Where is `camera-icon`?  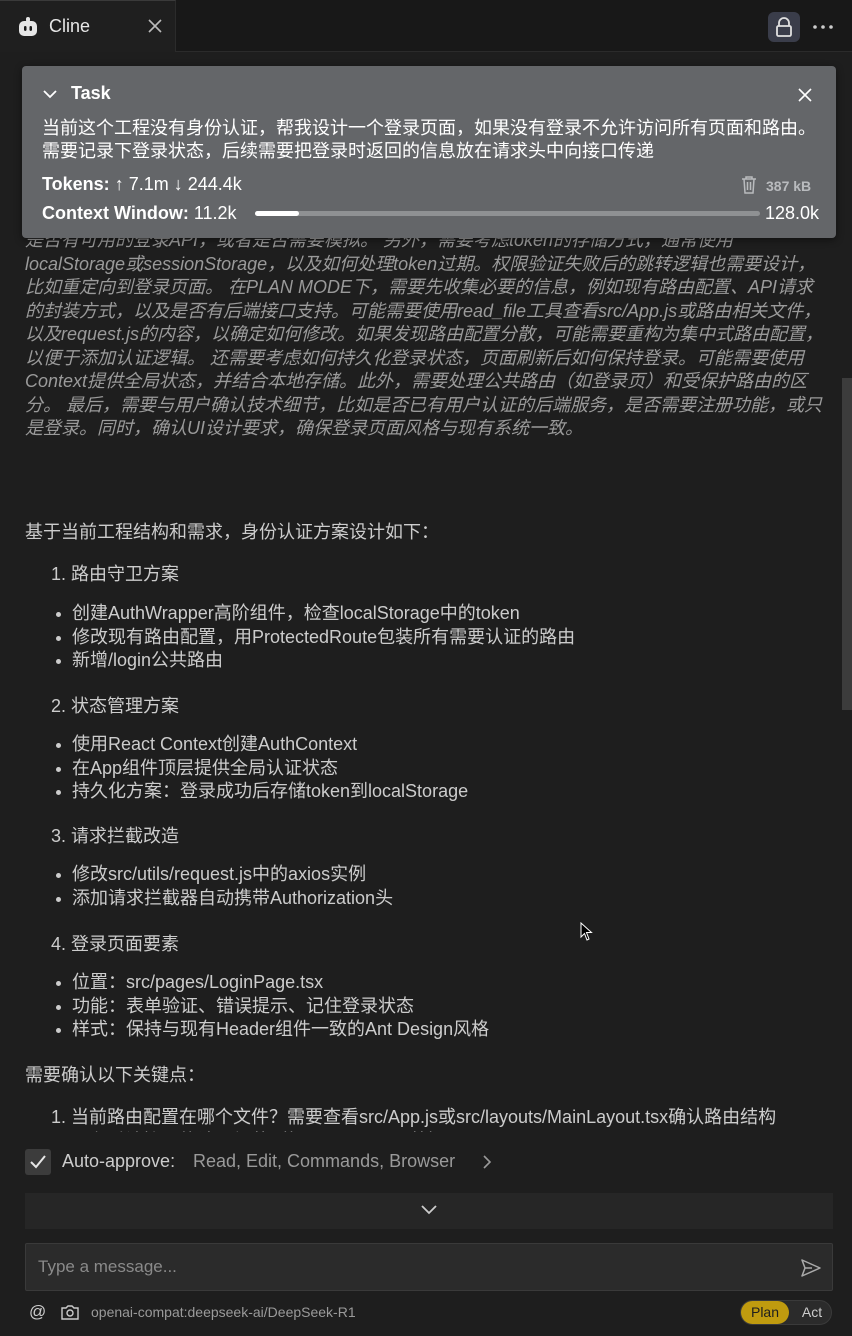
camera-icon is located at coordinates (70, 1312).